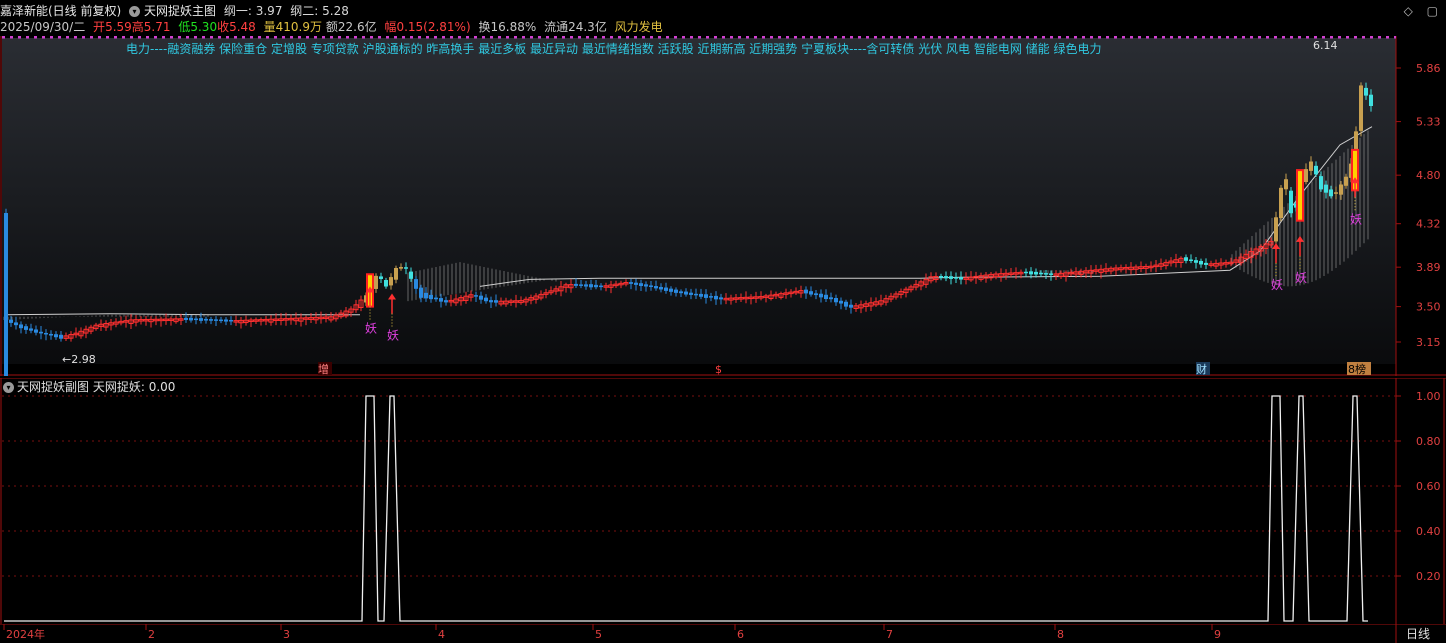 The width and height of the screenshot is (1446, 643). What do you see at coordinates (323, 369) in the screenshot?
I see `tag-zeng: 增` at bounding box center [323, 369].